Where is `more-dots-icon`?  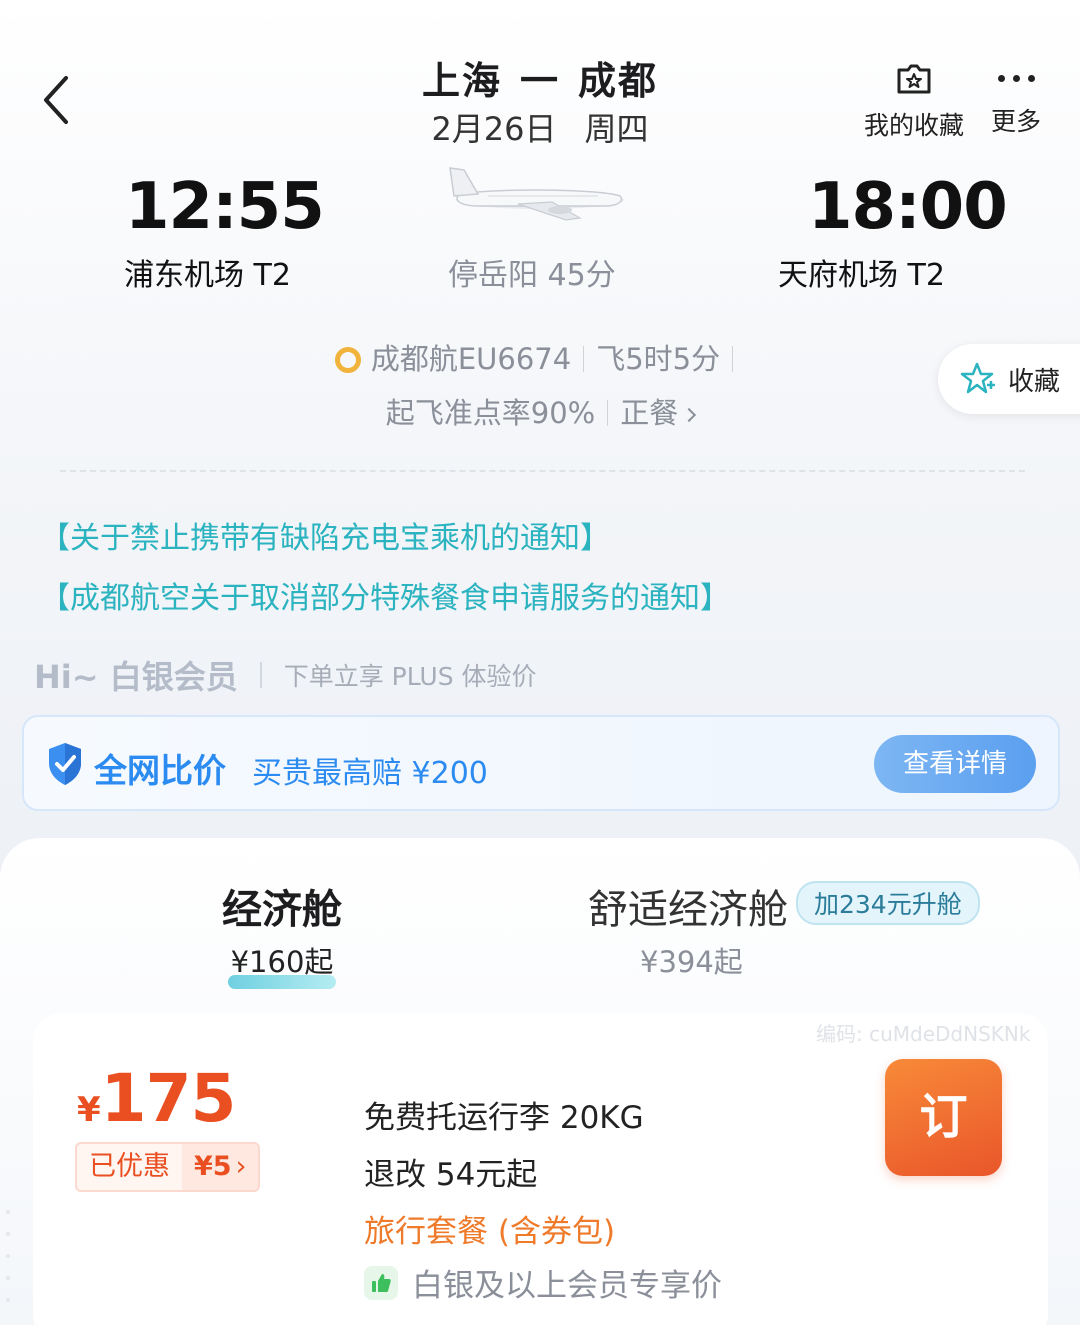 more-dots-icon is located at coordinates (1016, 78).